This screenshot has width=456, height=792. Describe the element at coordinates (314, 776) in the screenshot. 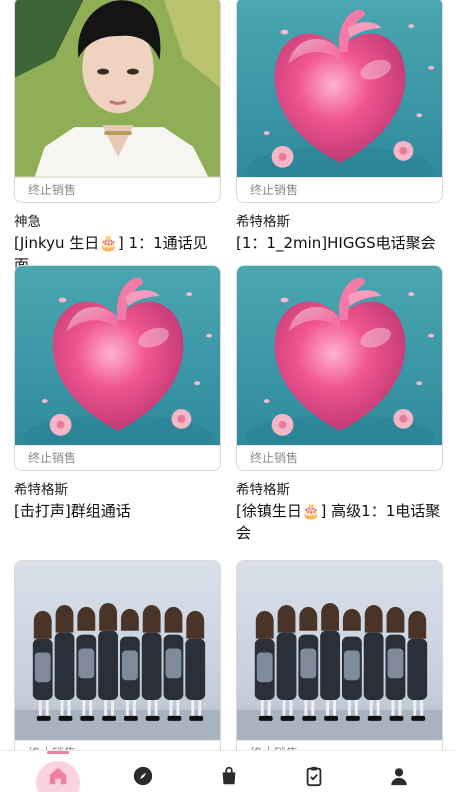

I see `clipboard-check-icon` at that location.